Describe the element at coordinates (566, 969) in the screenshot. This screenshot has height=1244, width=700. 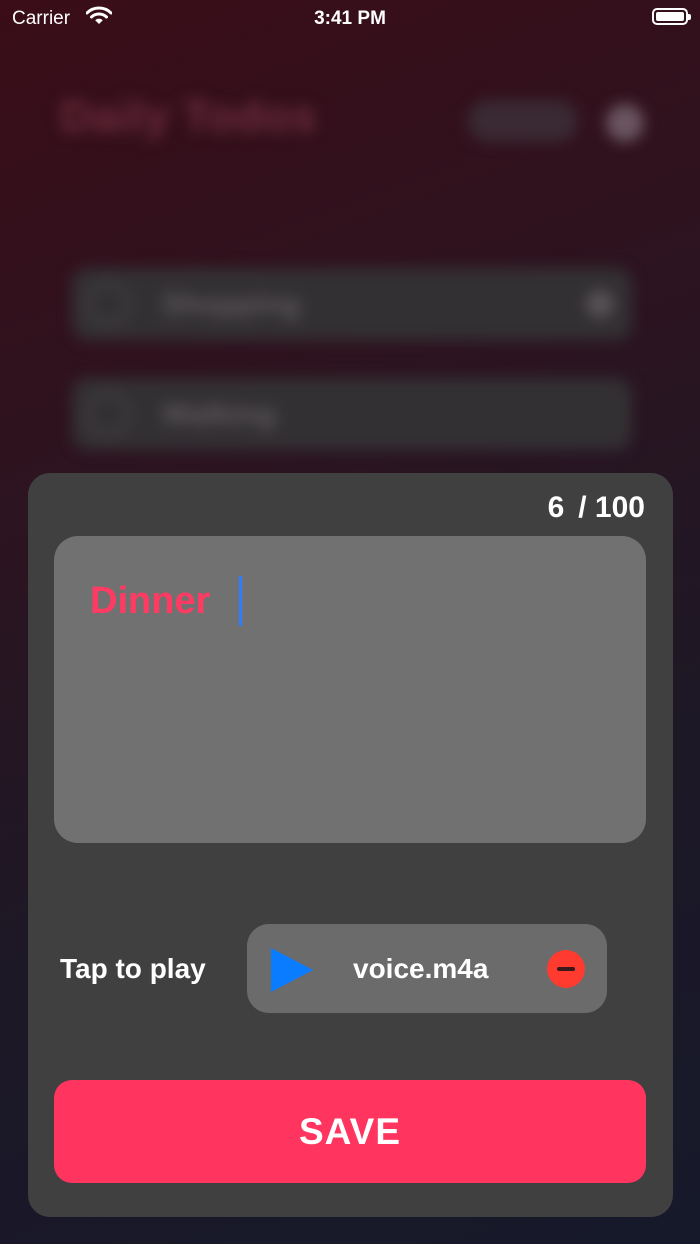
I see `minus-circle-icon` at that location.